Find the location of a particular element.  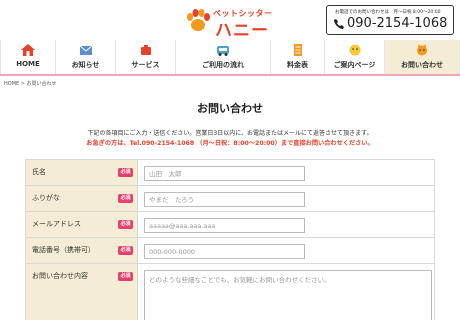

flow-icon is located at coordinates (223, 51).